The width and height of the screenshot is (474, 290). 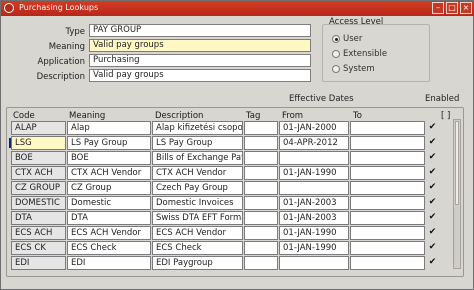 I want to click on description-cell: Czech Pay Group, so click(x=197, y=188).